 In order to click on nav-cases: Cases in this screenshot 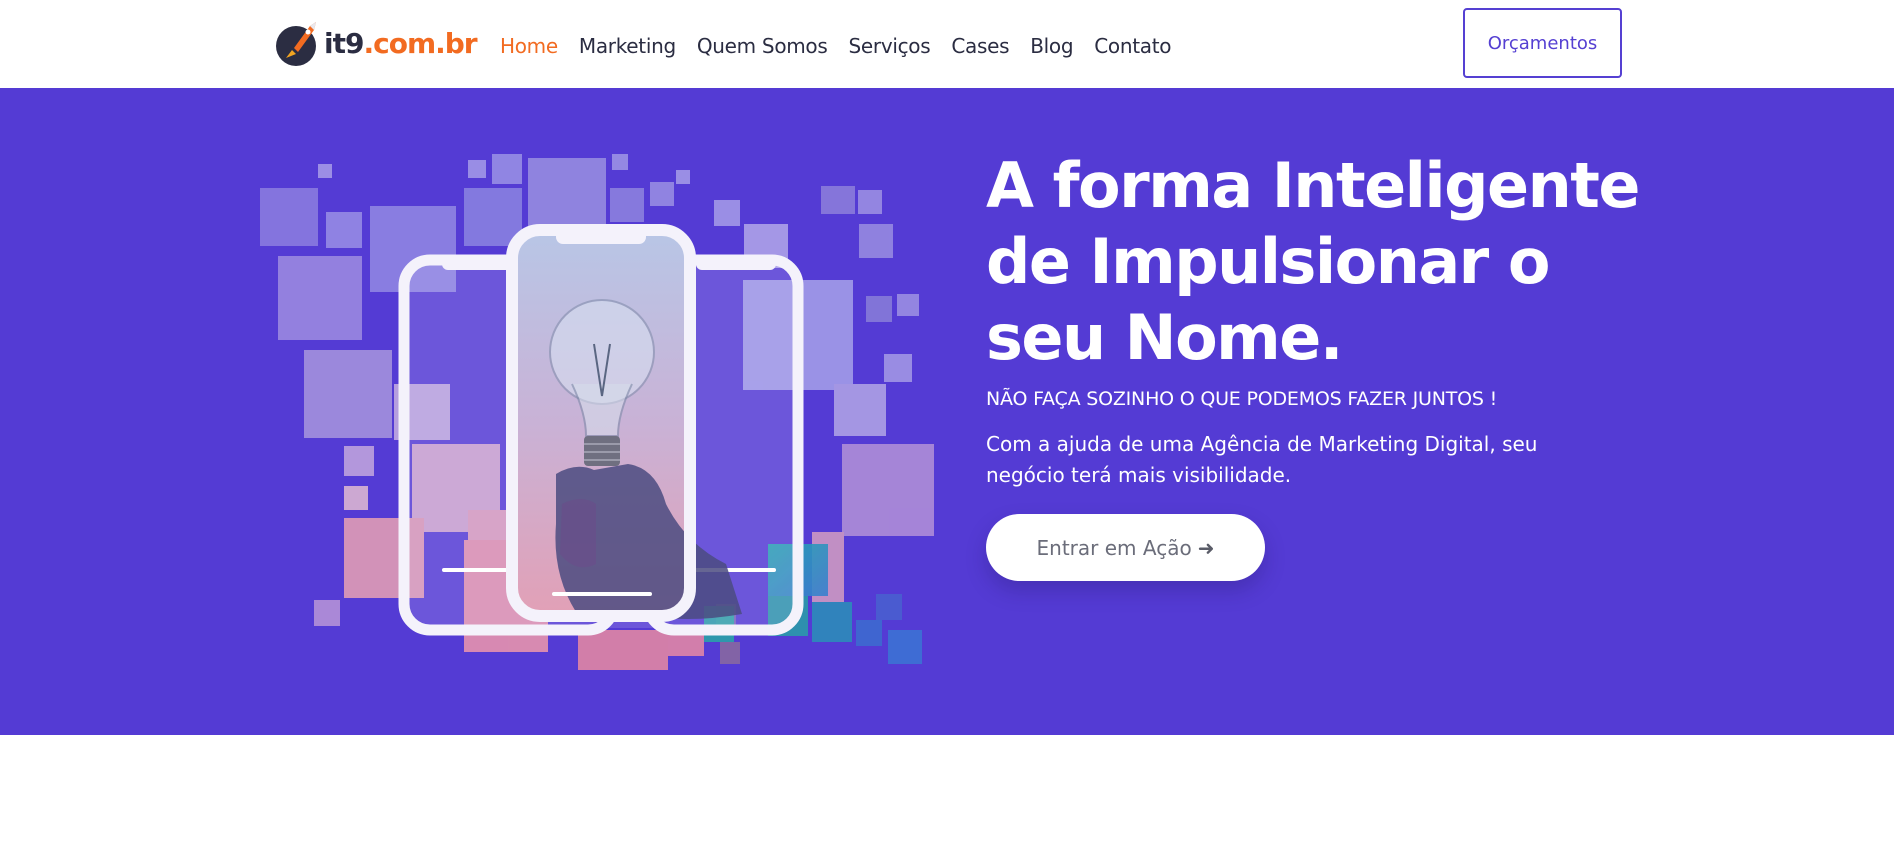, I will do `click(980, 46)`.